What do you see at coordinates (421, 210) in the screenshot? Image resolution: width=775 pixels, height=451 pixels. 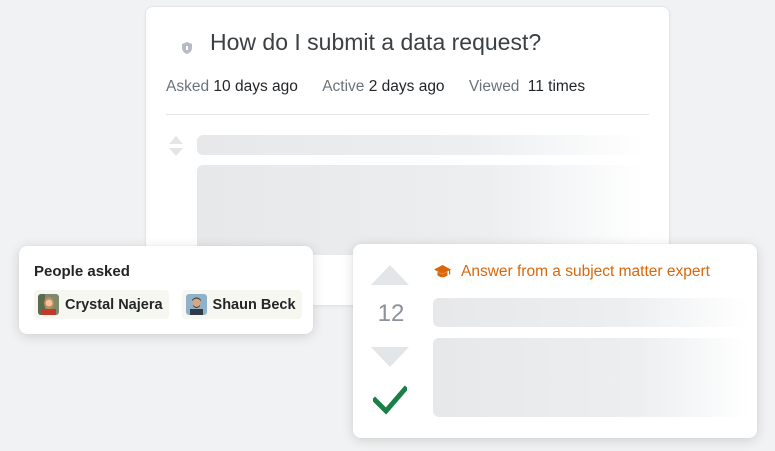 I see `question-skeleton-body` at bounding box center [421, 210].